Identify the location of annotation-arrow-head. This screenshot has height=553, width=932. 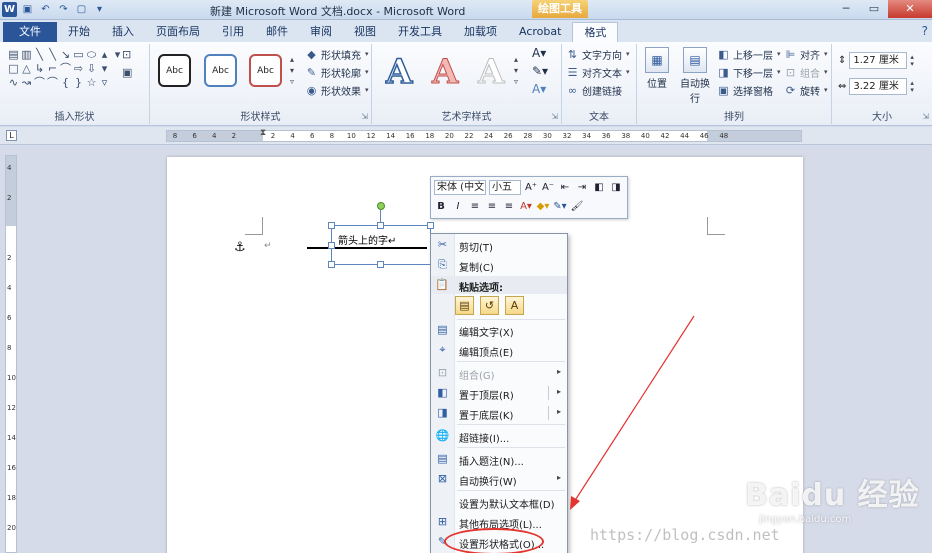
(575, 503).